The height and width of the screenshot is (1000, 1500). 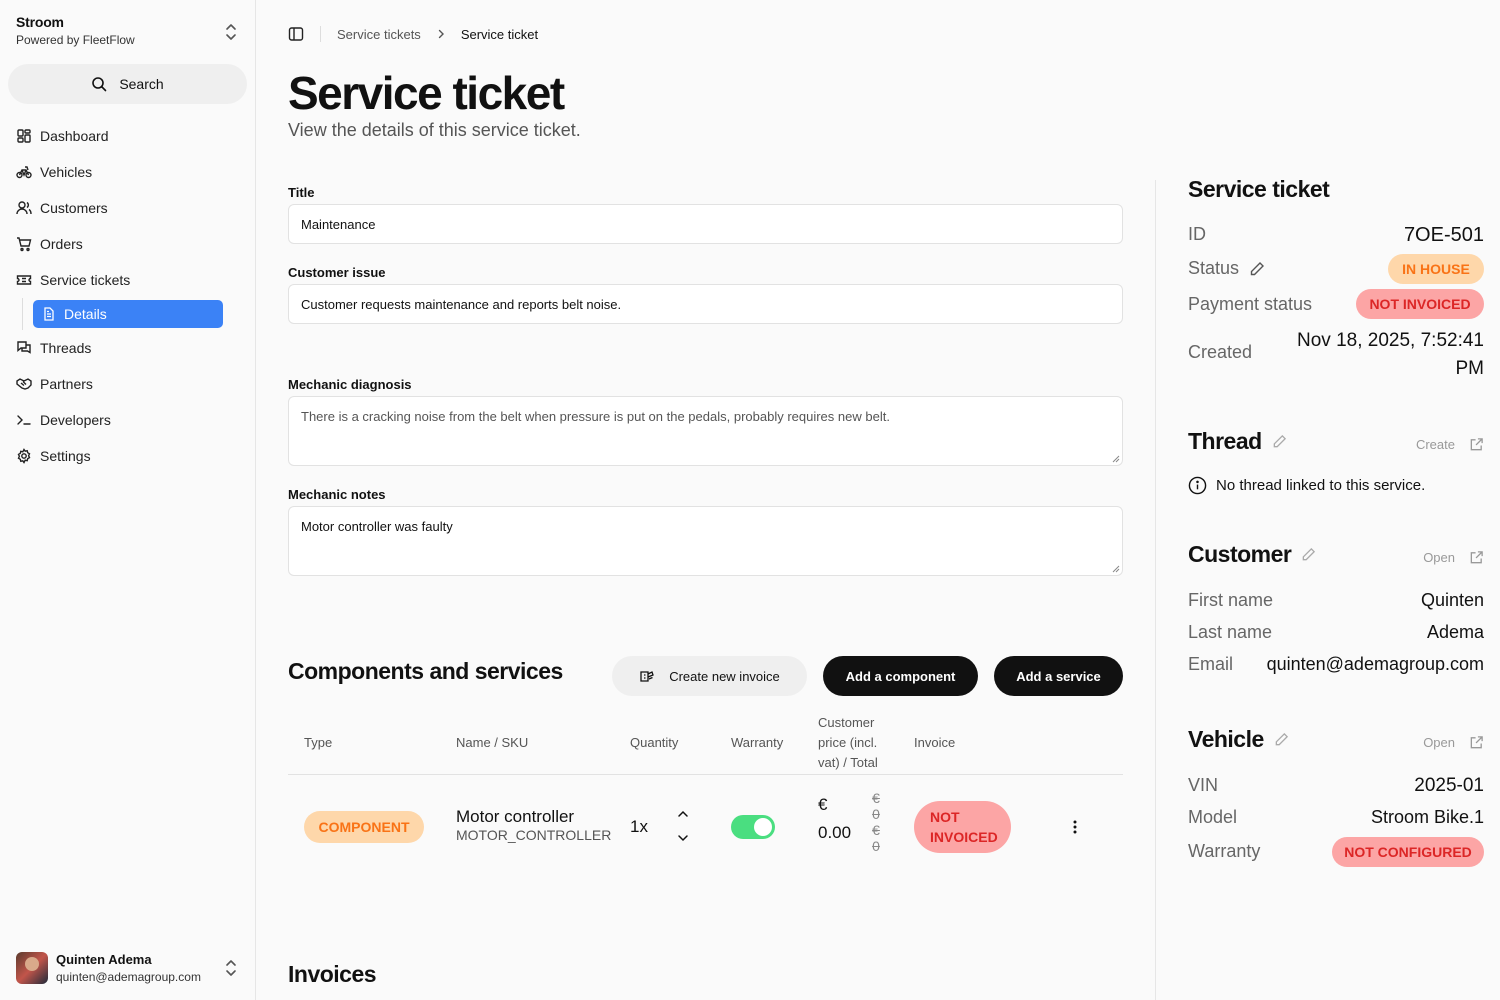 What do you see at coordinates (876, 830) in the screenshot?
I see `total-currency-2: €` at bounding box center [876, 830].